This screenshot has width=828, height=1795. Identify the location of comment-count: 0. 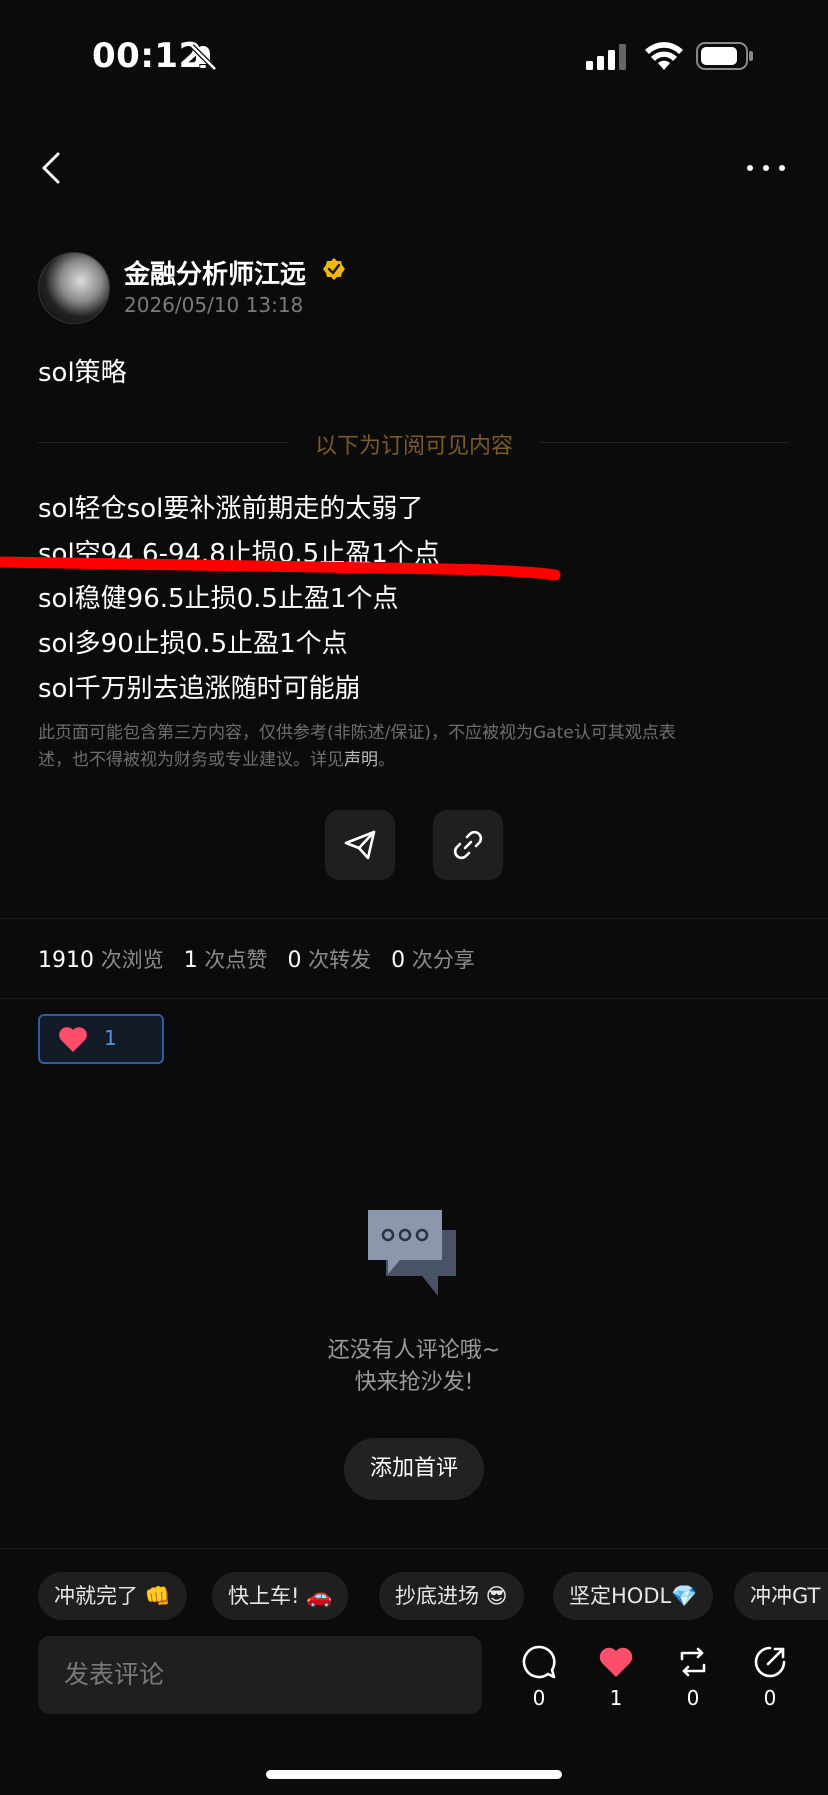
(539, 1698).